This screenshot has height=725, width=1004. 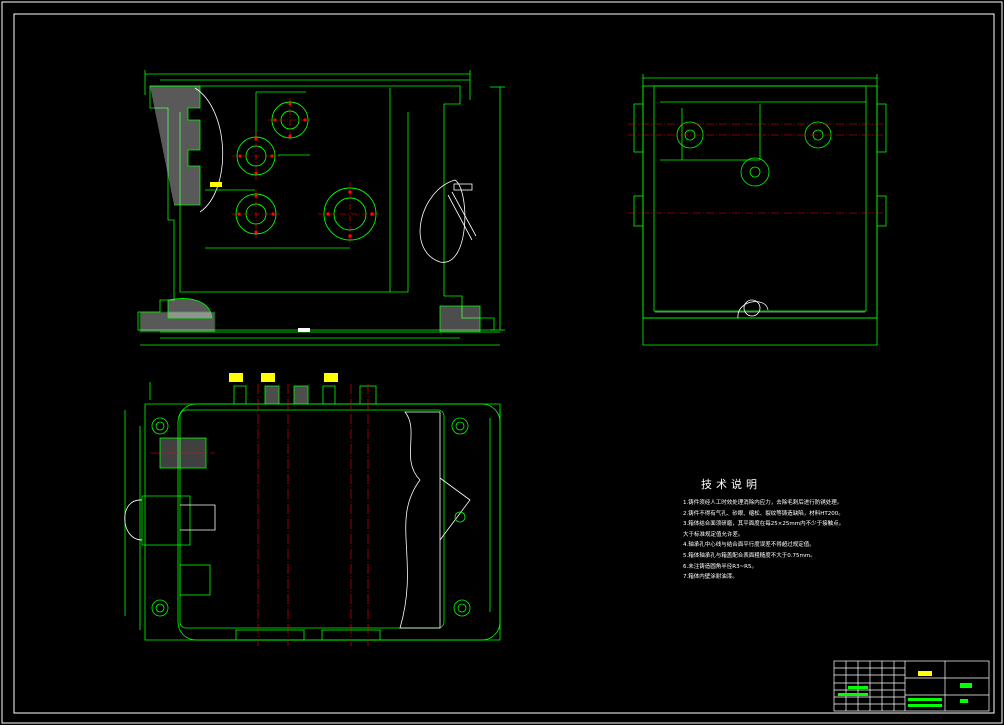 I want to click on plan-view, so click(x=312, y=511).